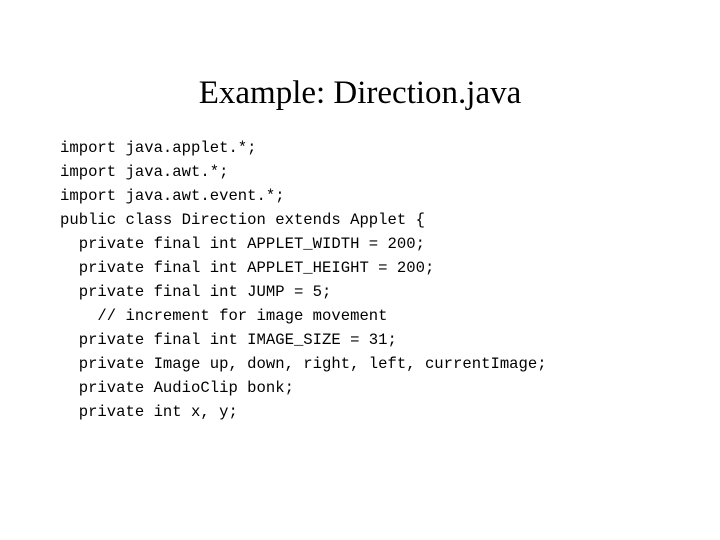 The height and width of the screenshot is (540, 720). What do you see at coordinates (144, 172) in the screenshot?
I see `code-line: import java.awt.*;` at bounding box center [144, 172].